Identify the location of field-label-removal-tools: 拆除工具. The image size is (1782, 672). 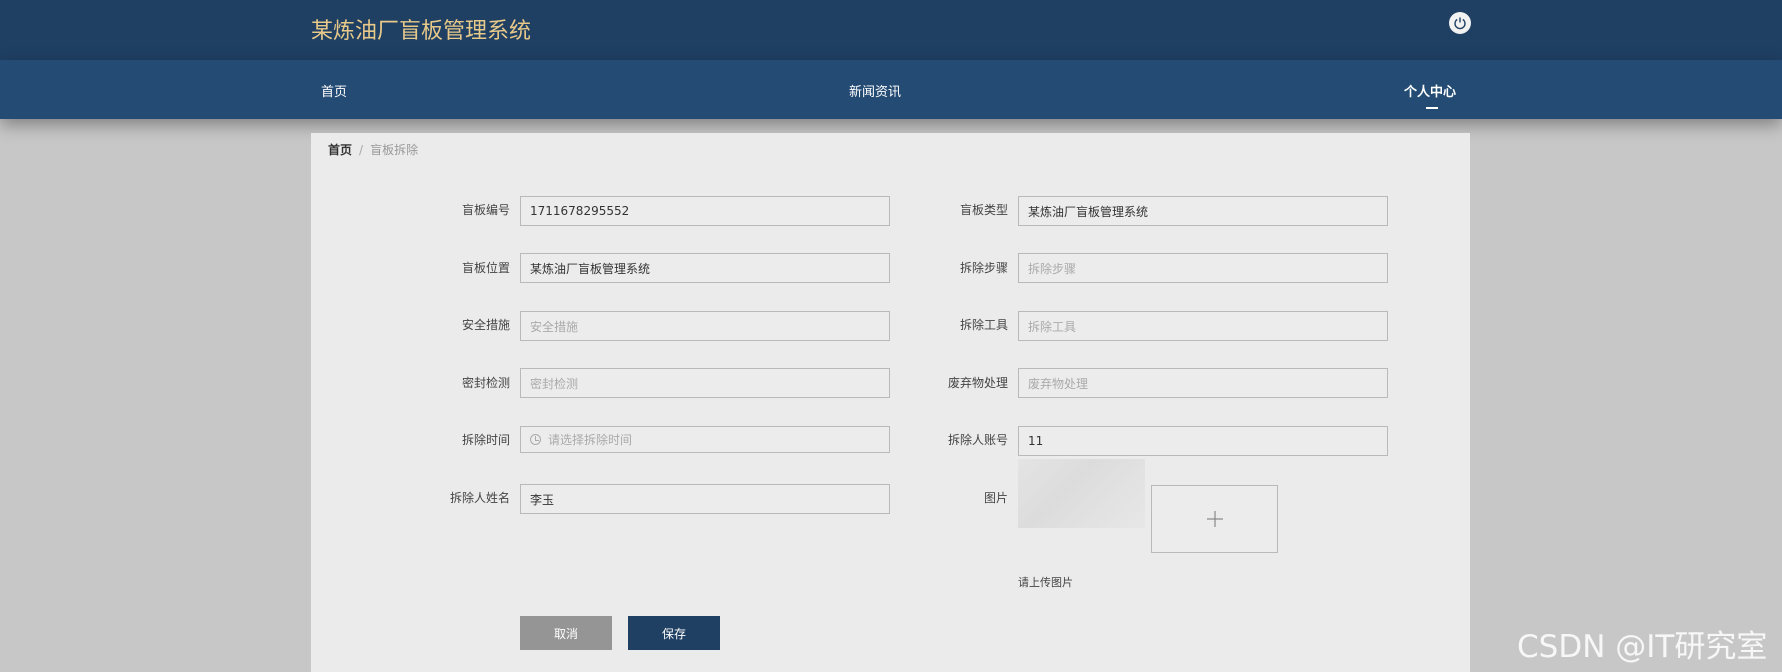
(983, 325).